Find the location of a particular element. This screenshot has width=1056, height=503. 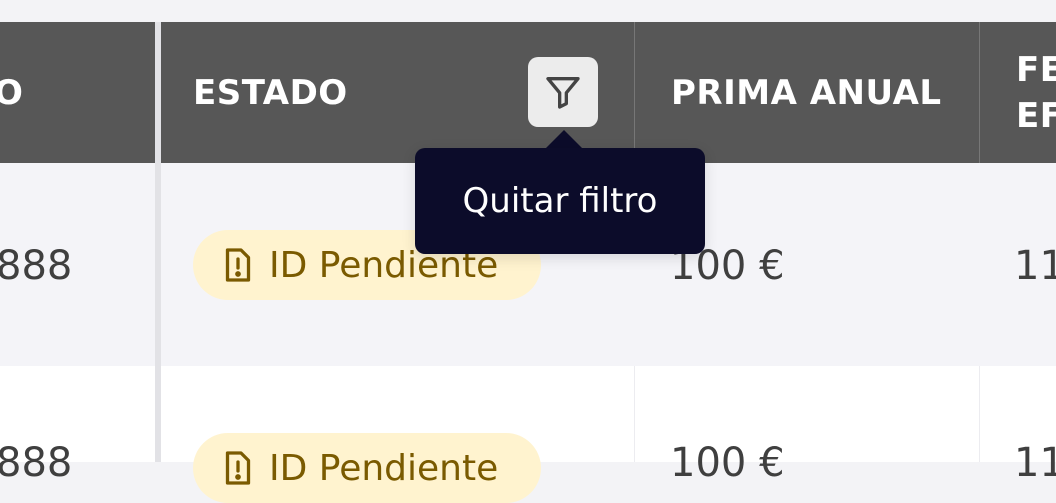

filter-button is located at coordinates (563, 92).